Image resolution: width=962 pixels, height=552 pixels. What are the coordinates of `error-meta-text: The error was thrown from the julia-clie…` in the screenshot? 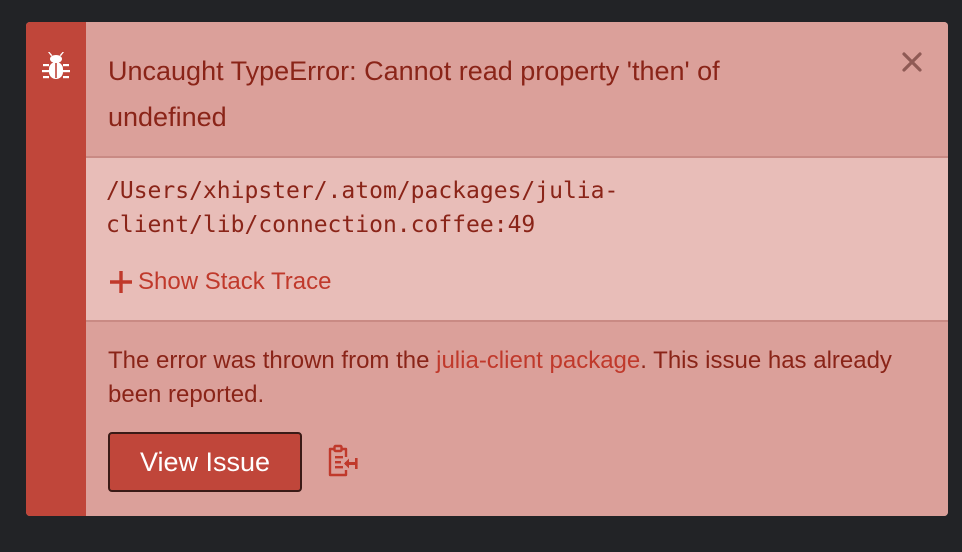 It's located at (503, 378).